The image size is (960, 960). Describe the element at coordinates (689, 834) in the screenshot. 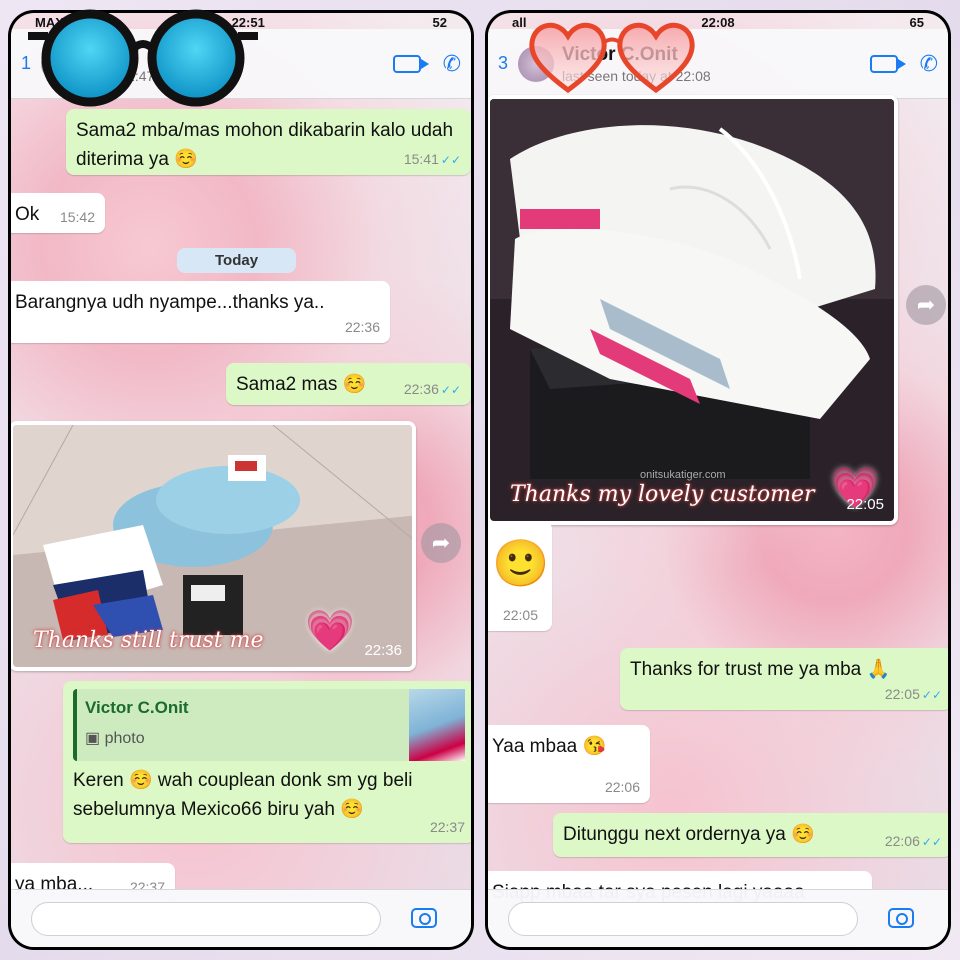

I see `message-text: Ditunggu next ordernya ya ☺️` at that location.